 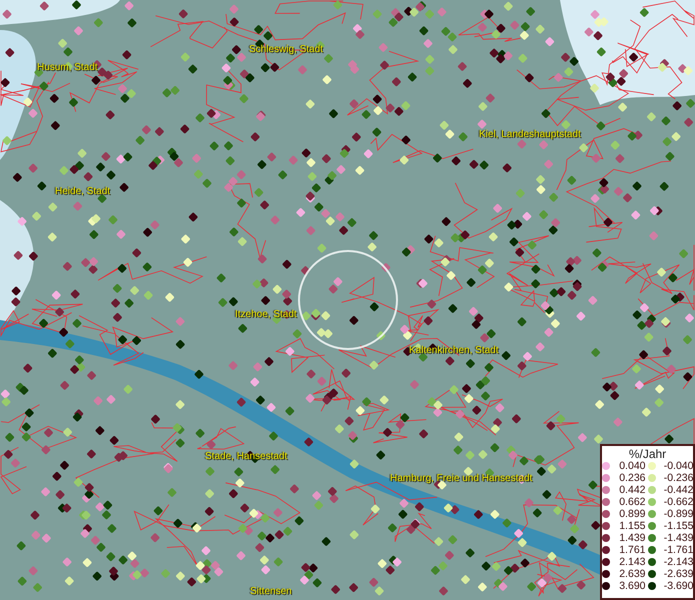 I want to click on legend-label: 0.662, so click(x=632, y=502).